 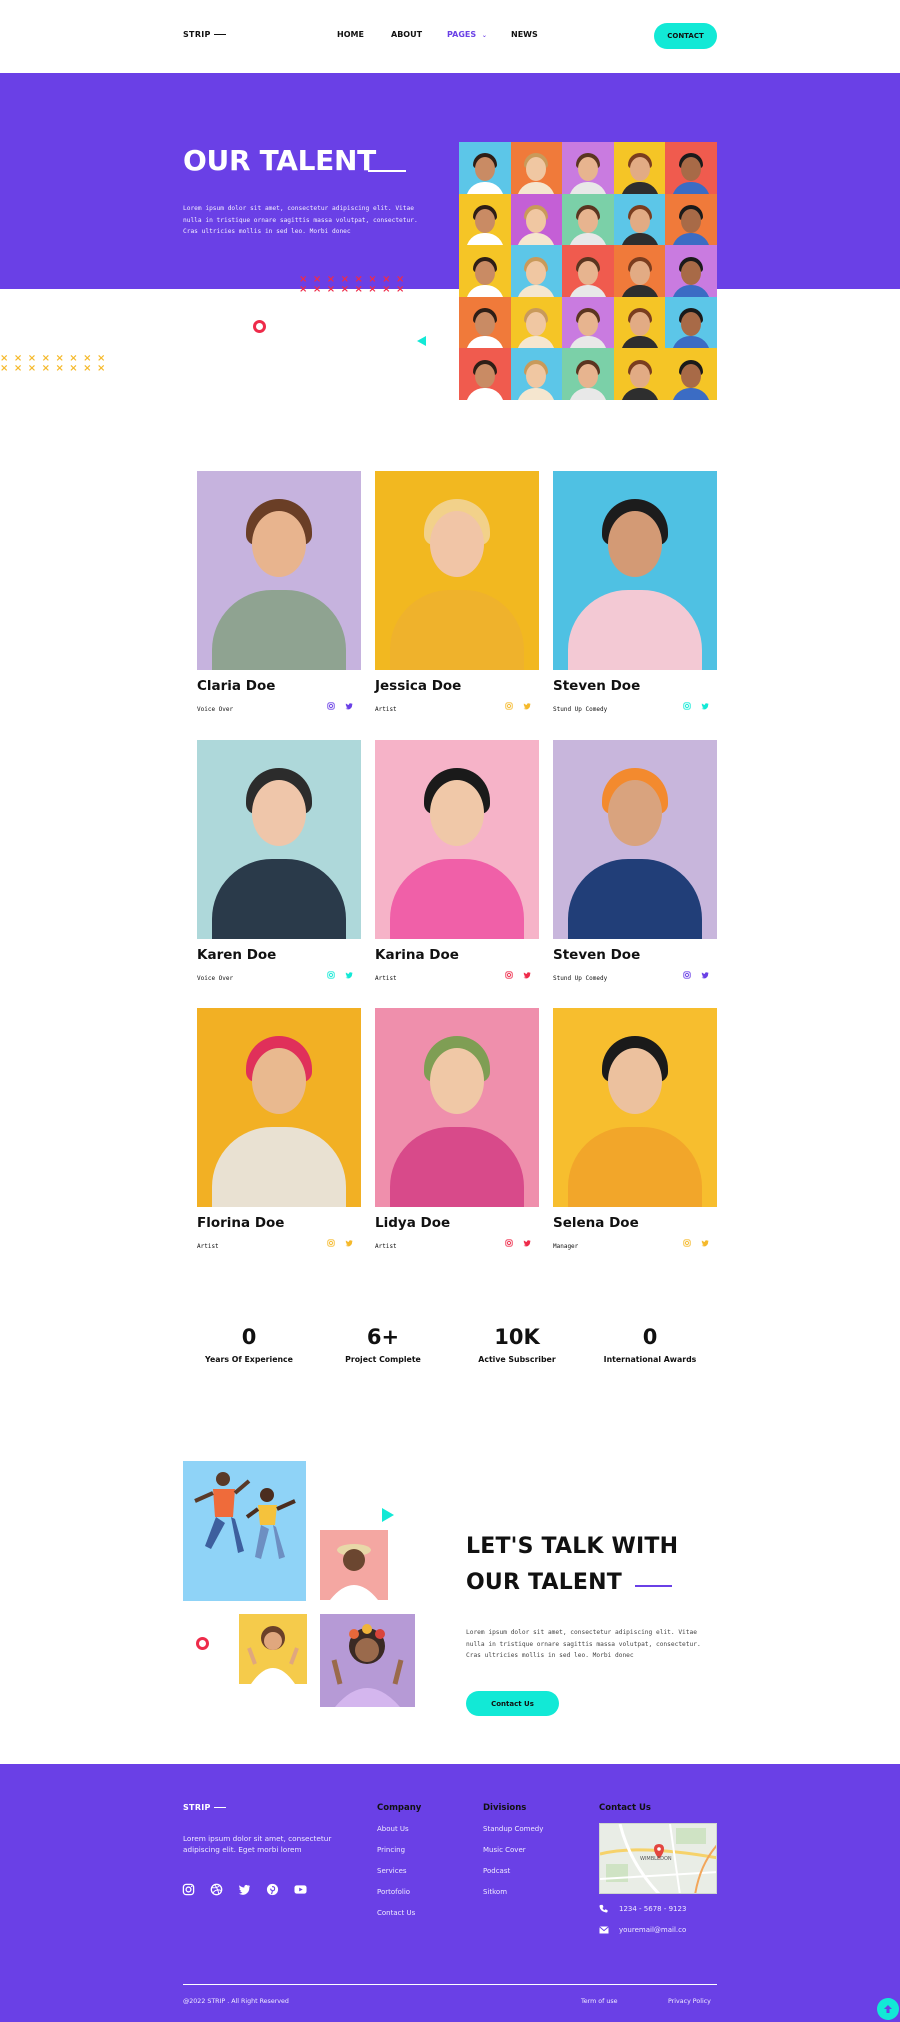 What do you see at coordinates (406, 34) in the screenshot?
I see `nav-item-about: ABOUT` at bounding box center [406, 34].